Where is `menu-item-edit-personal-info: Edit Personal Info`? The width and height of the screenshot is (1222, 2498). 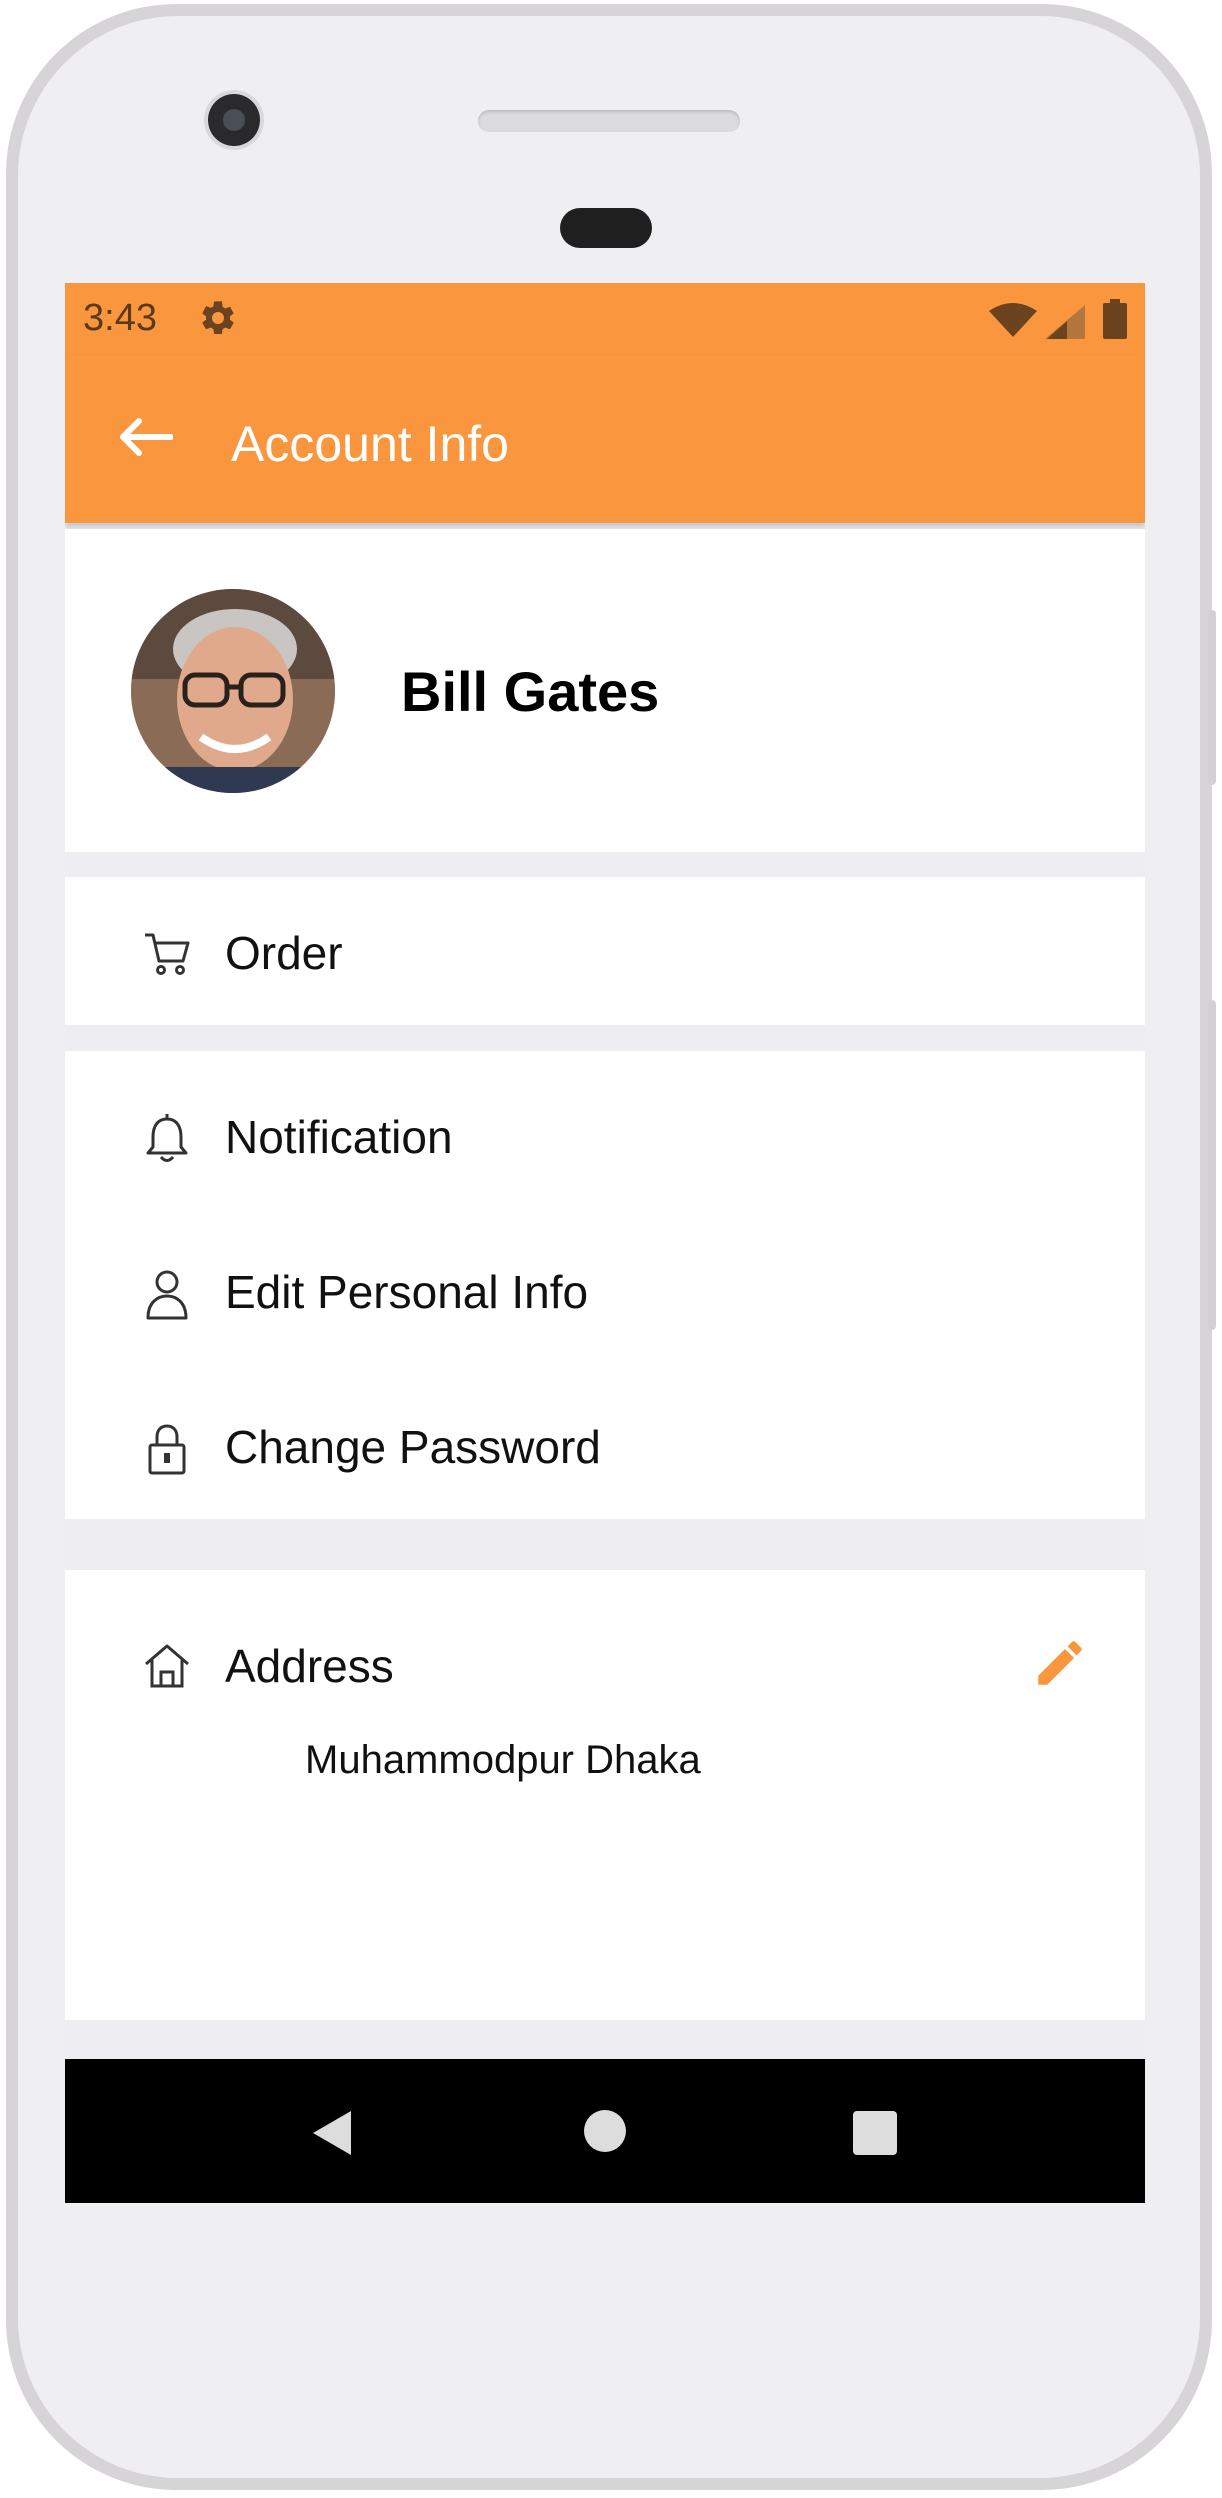 menu-item-edit-personal-info: Edit Personal Info is located at coordinates (605, 1290).